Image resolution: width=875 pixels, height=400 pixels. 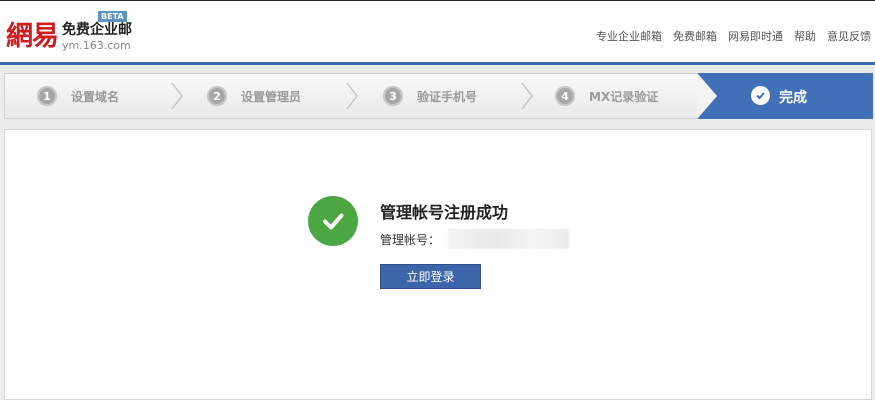 I want to click on step-label: MX记录验证, so click(x=624, y=96).